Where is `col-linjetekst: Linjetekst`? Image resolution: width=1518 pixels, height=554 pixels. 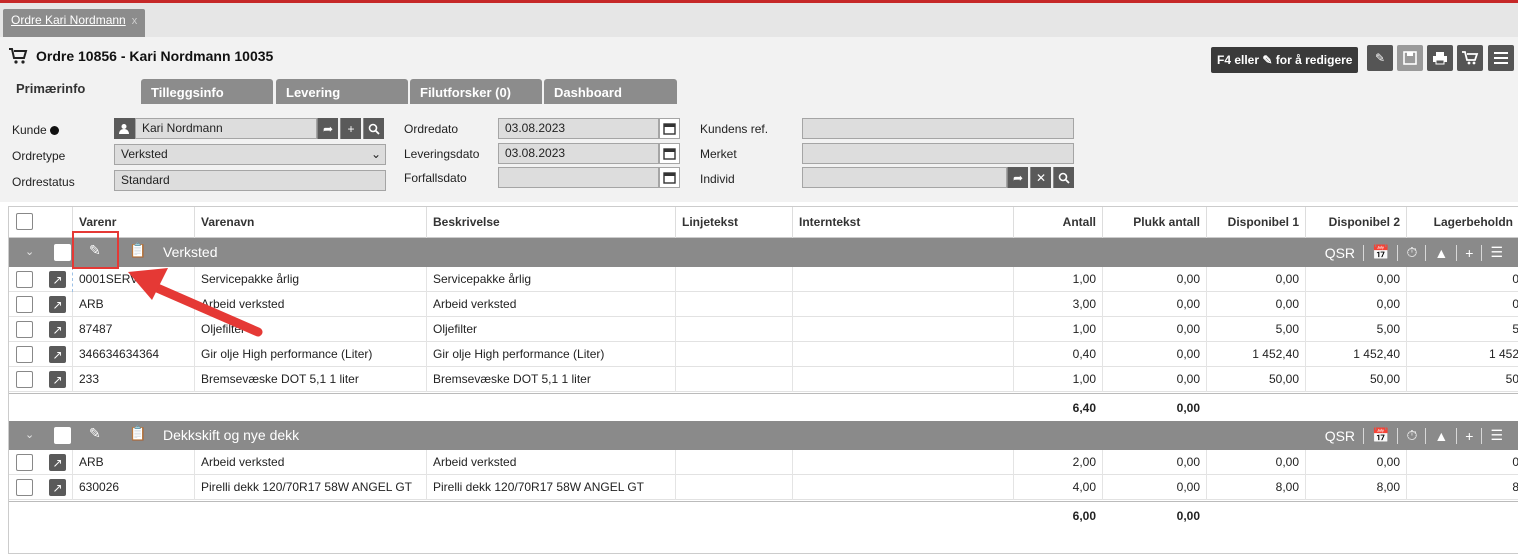
col-linjetekst: Linjetekst is located at coordinates (733, 222).